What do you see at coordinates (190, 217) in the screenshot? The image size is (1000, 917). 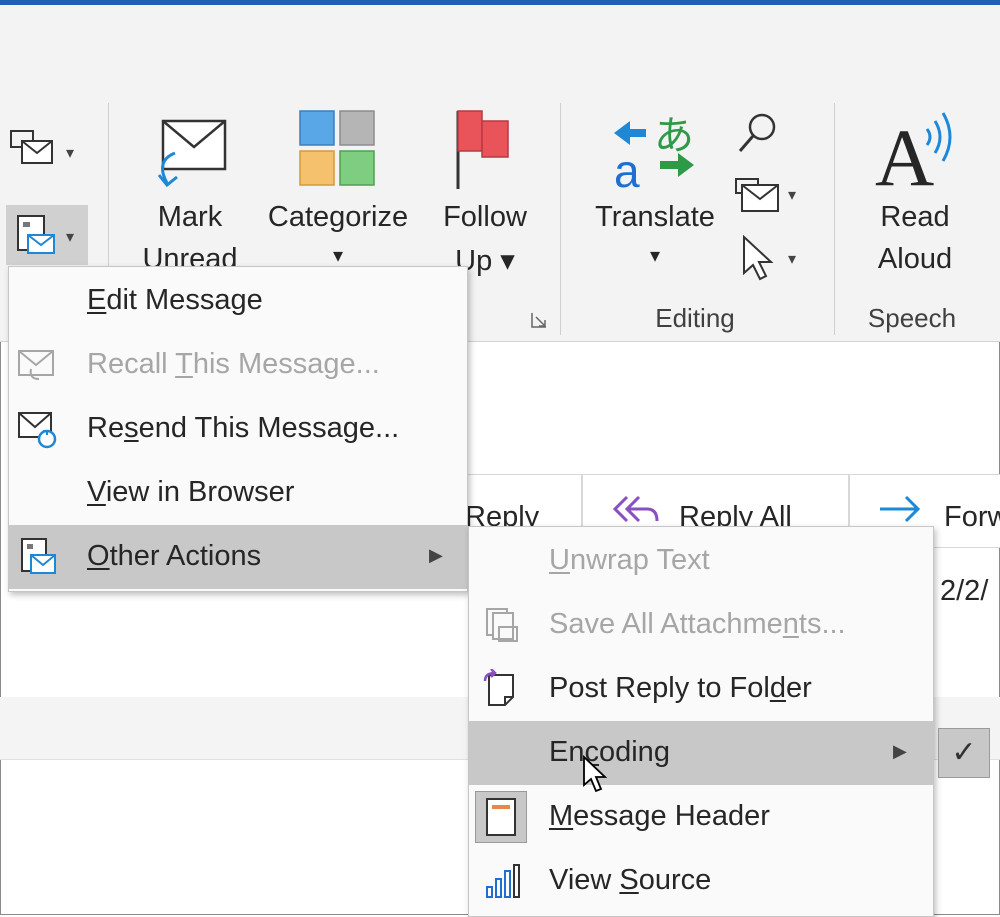 I see `mark-unread-label: Mark` at bounding box center [190, 217].